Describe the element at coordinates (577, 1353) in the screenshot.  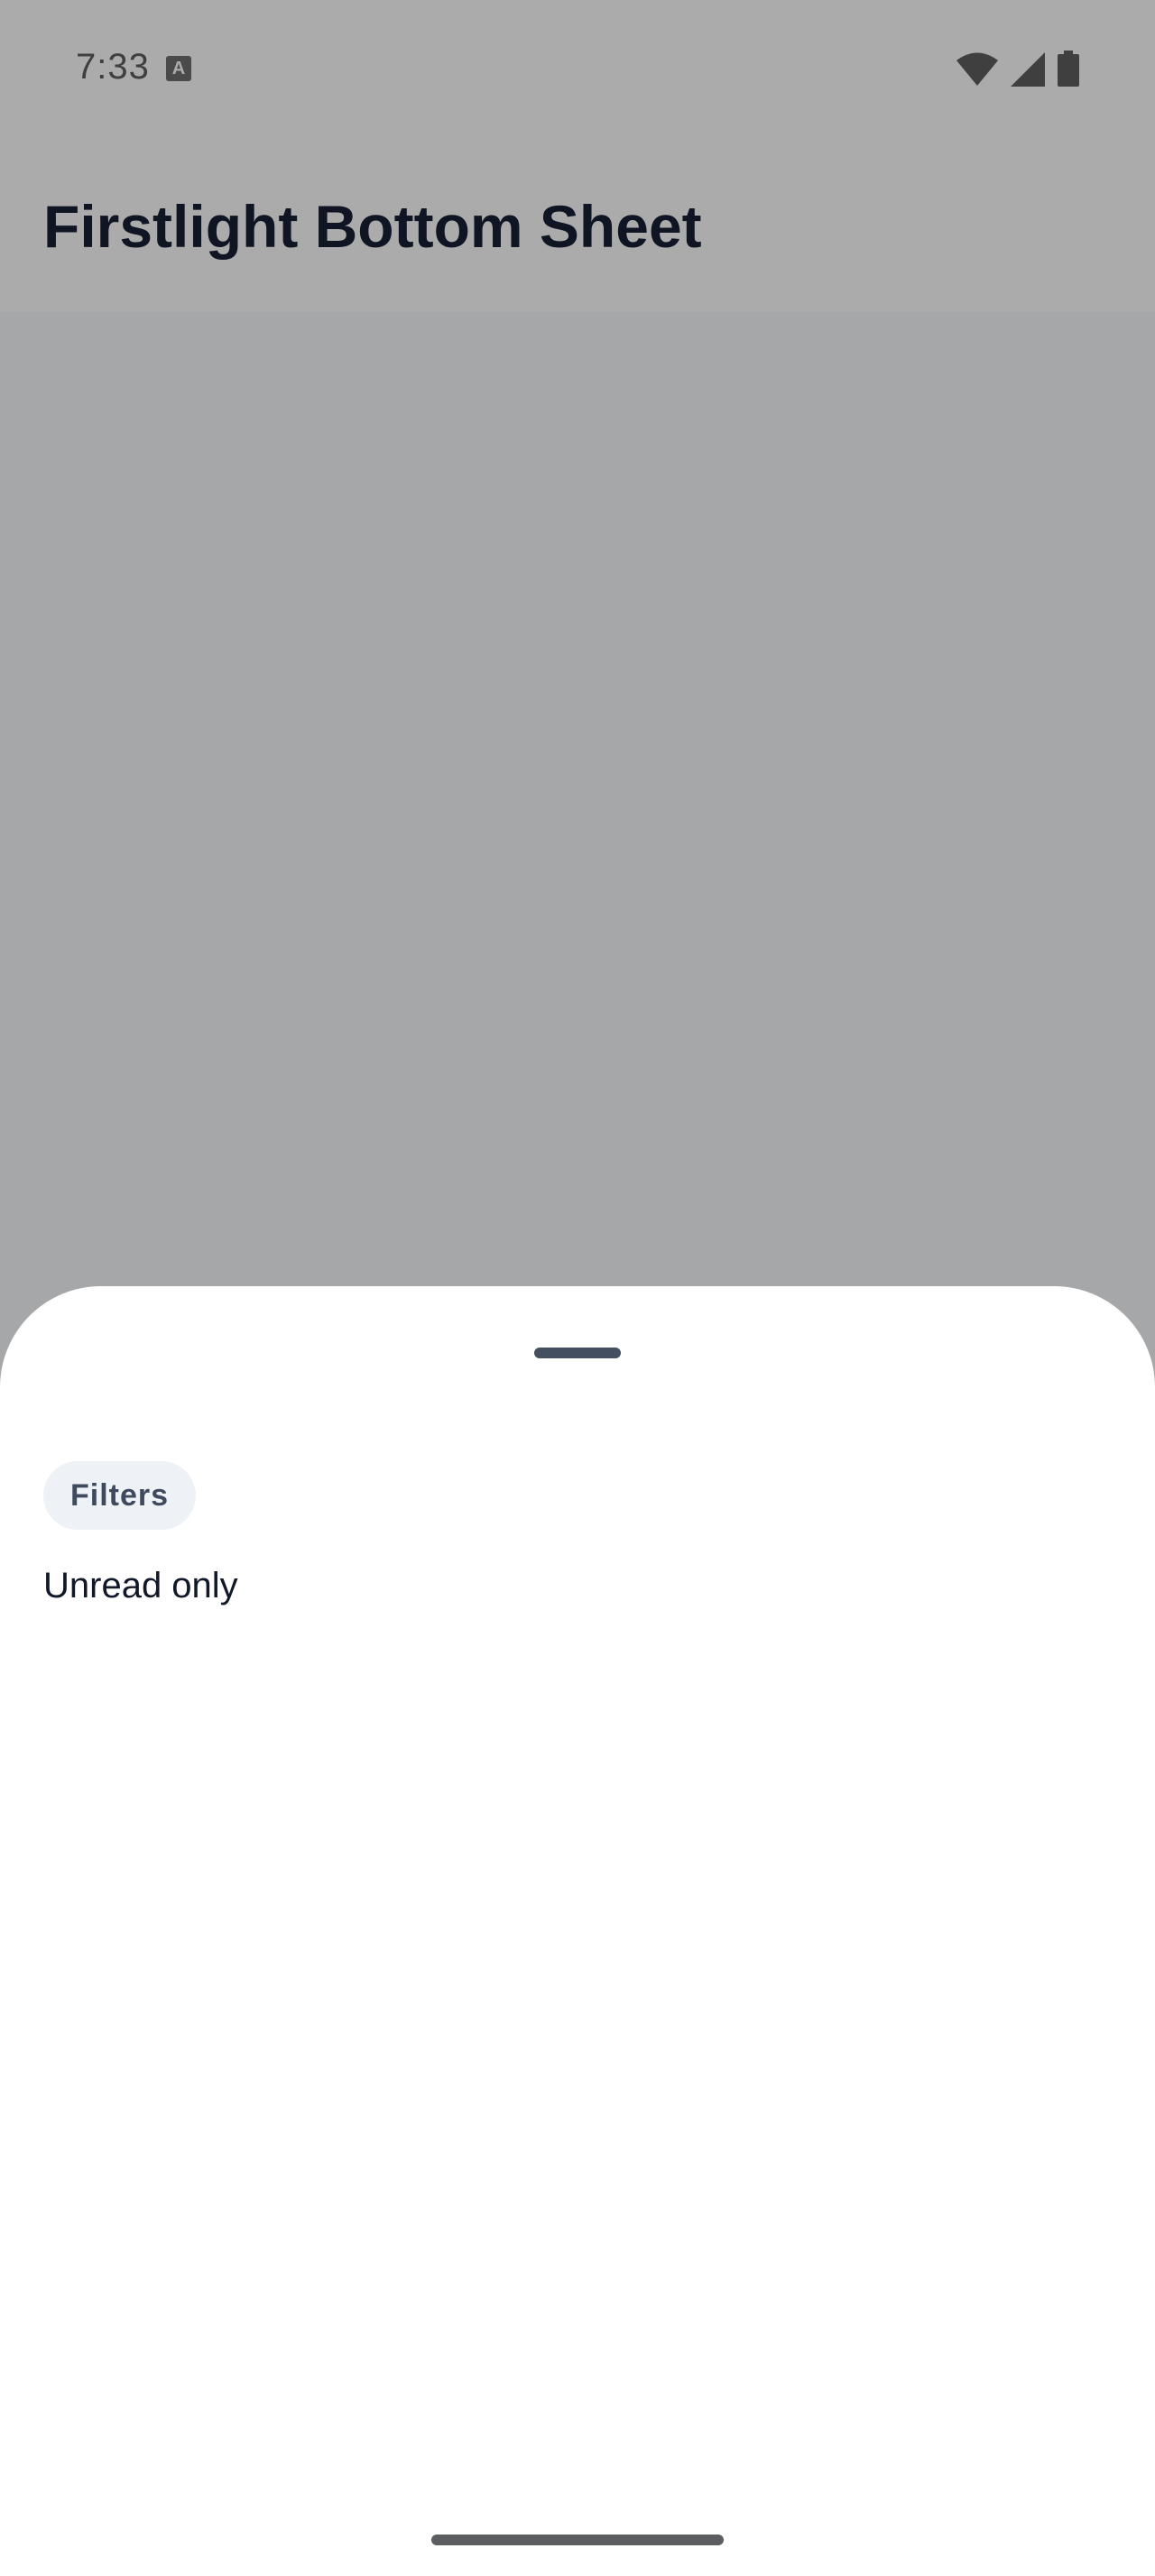
I see `drag-handle` at that location.